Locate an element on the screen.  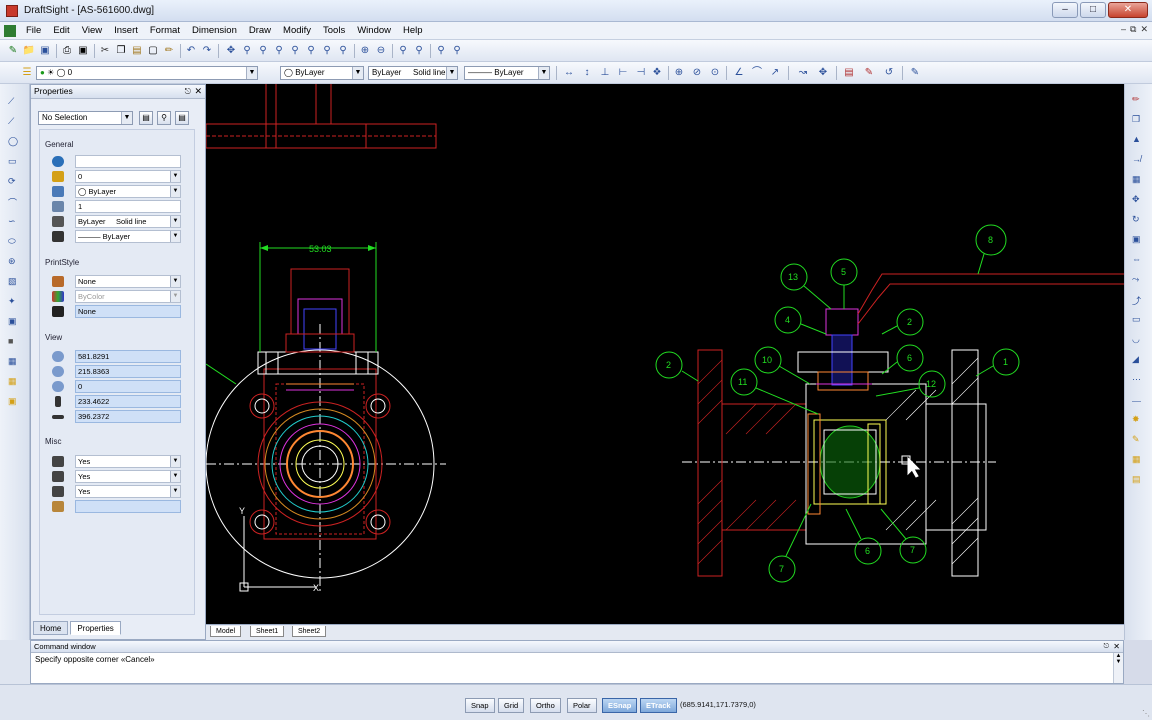
cut-icon: ✂ is located at coordinates (105, 51).